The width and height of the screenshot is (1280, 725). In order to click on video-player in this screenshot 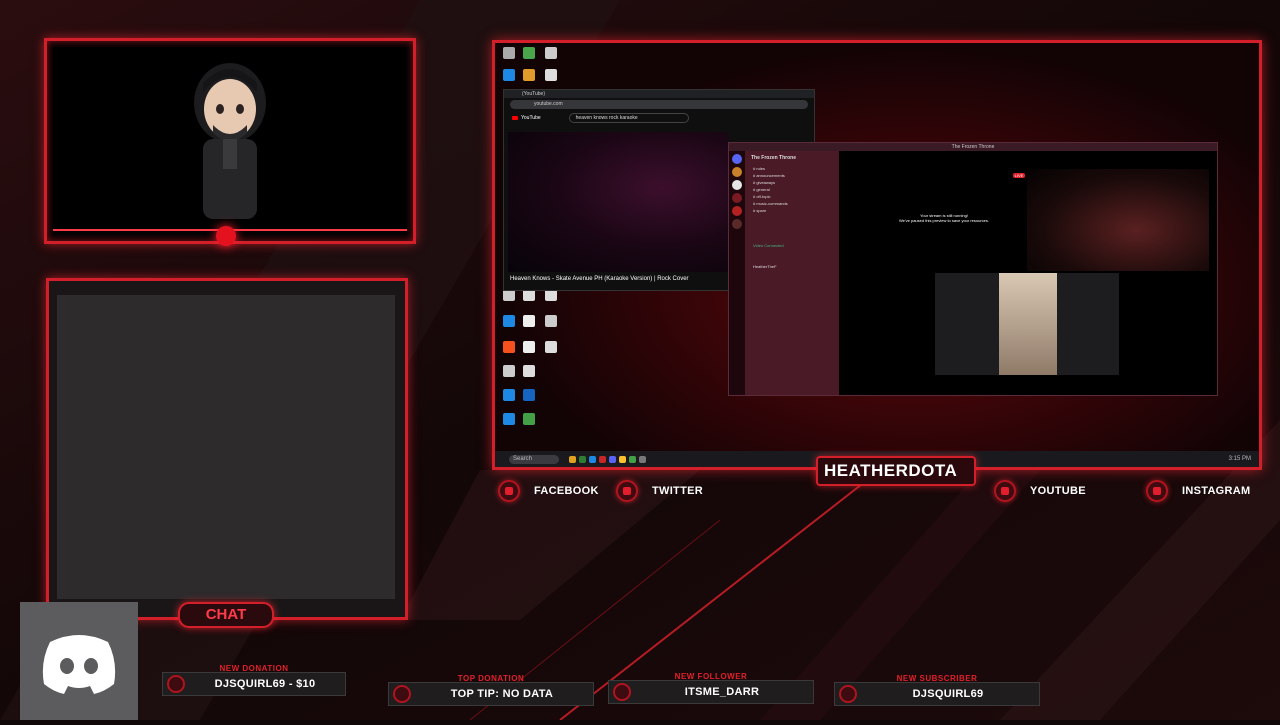, I will do `click(618, 202)`.